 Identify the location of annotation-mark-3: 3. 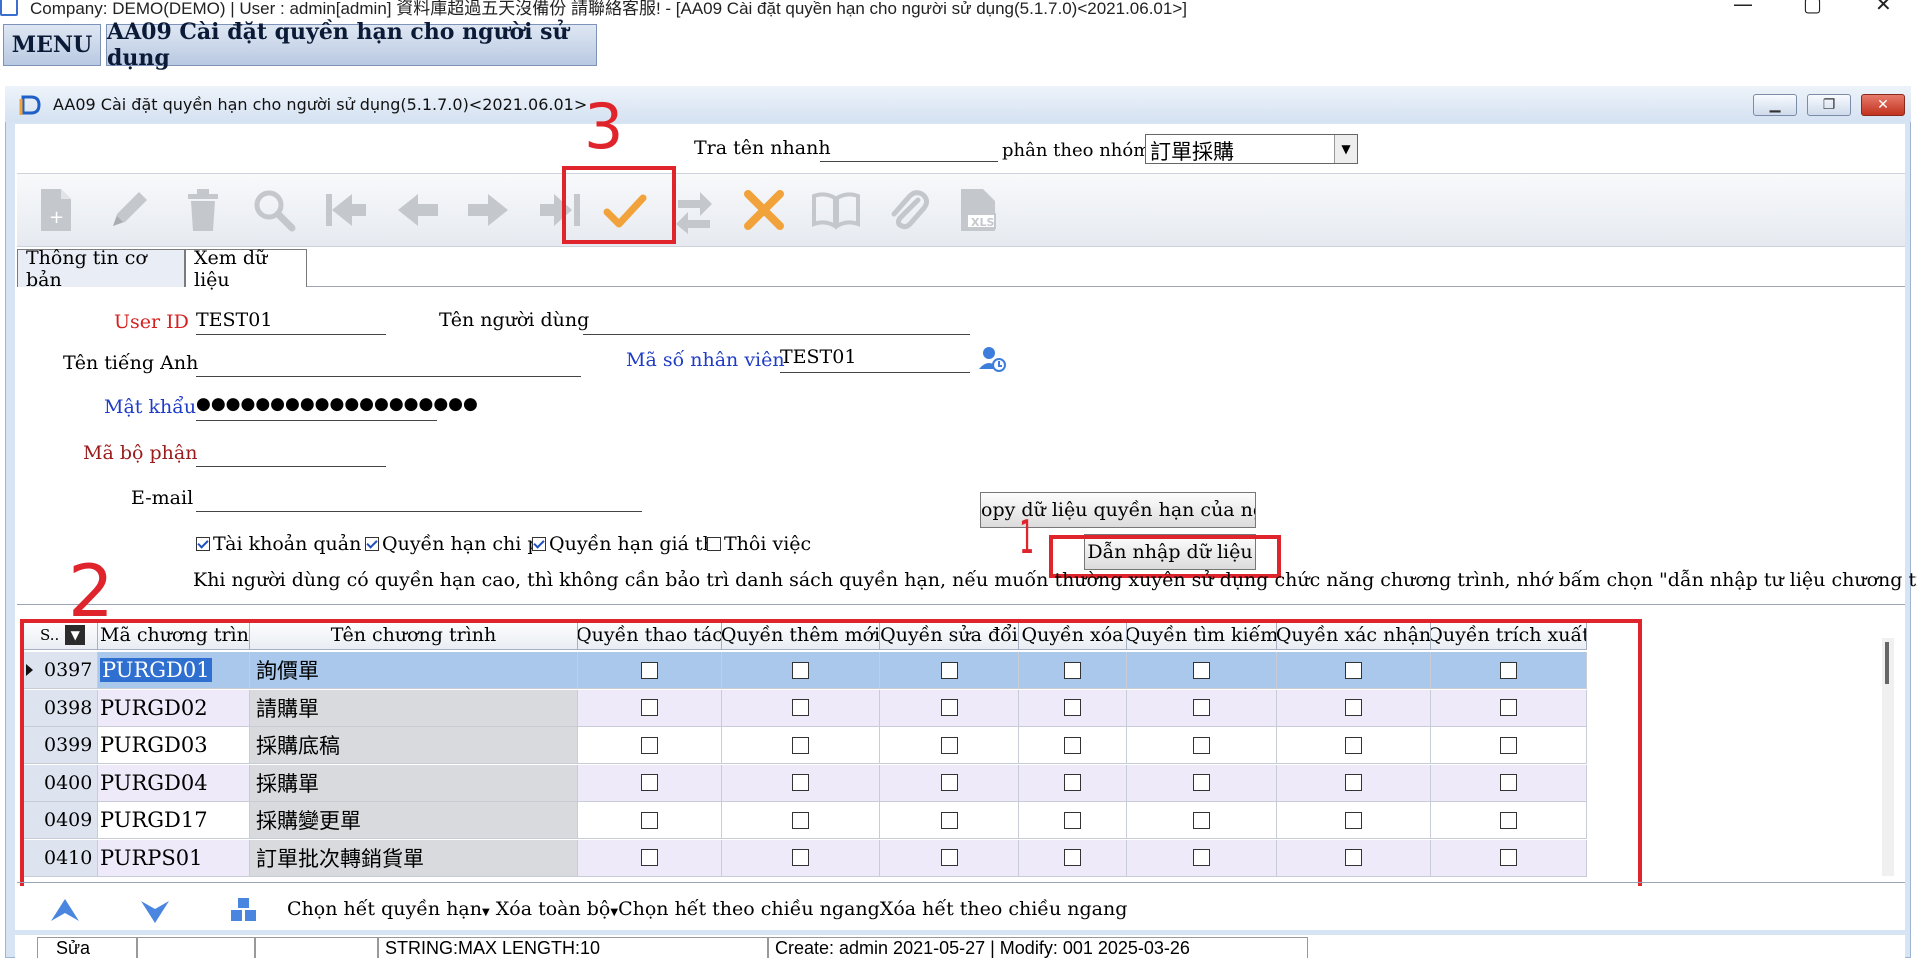
(604, 126).